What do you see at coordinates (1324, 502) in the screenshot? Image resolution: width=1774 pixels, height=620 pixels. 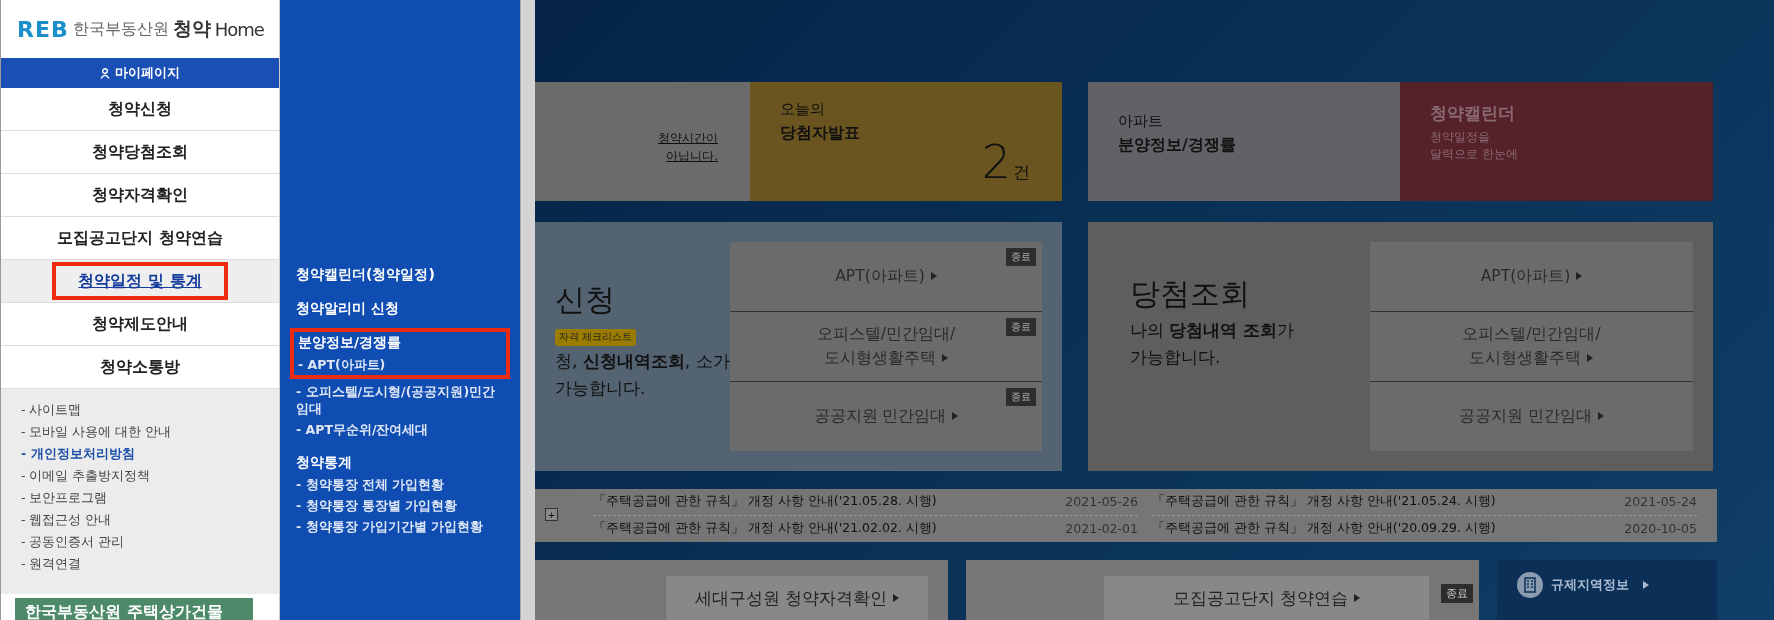 I see `notice-link: 「주택공급에 관한 규칙」 개정 사항 안내('21.05.24. 시행)` at bounding box center [1324, 502].